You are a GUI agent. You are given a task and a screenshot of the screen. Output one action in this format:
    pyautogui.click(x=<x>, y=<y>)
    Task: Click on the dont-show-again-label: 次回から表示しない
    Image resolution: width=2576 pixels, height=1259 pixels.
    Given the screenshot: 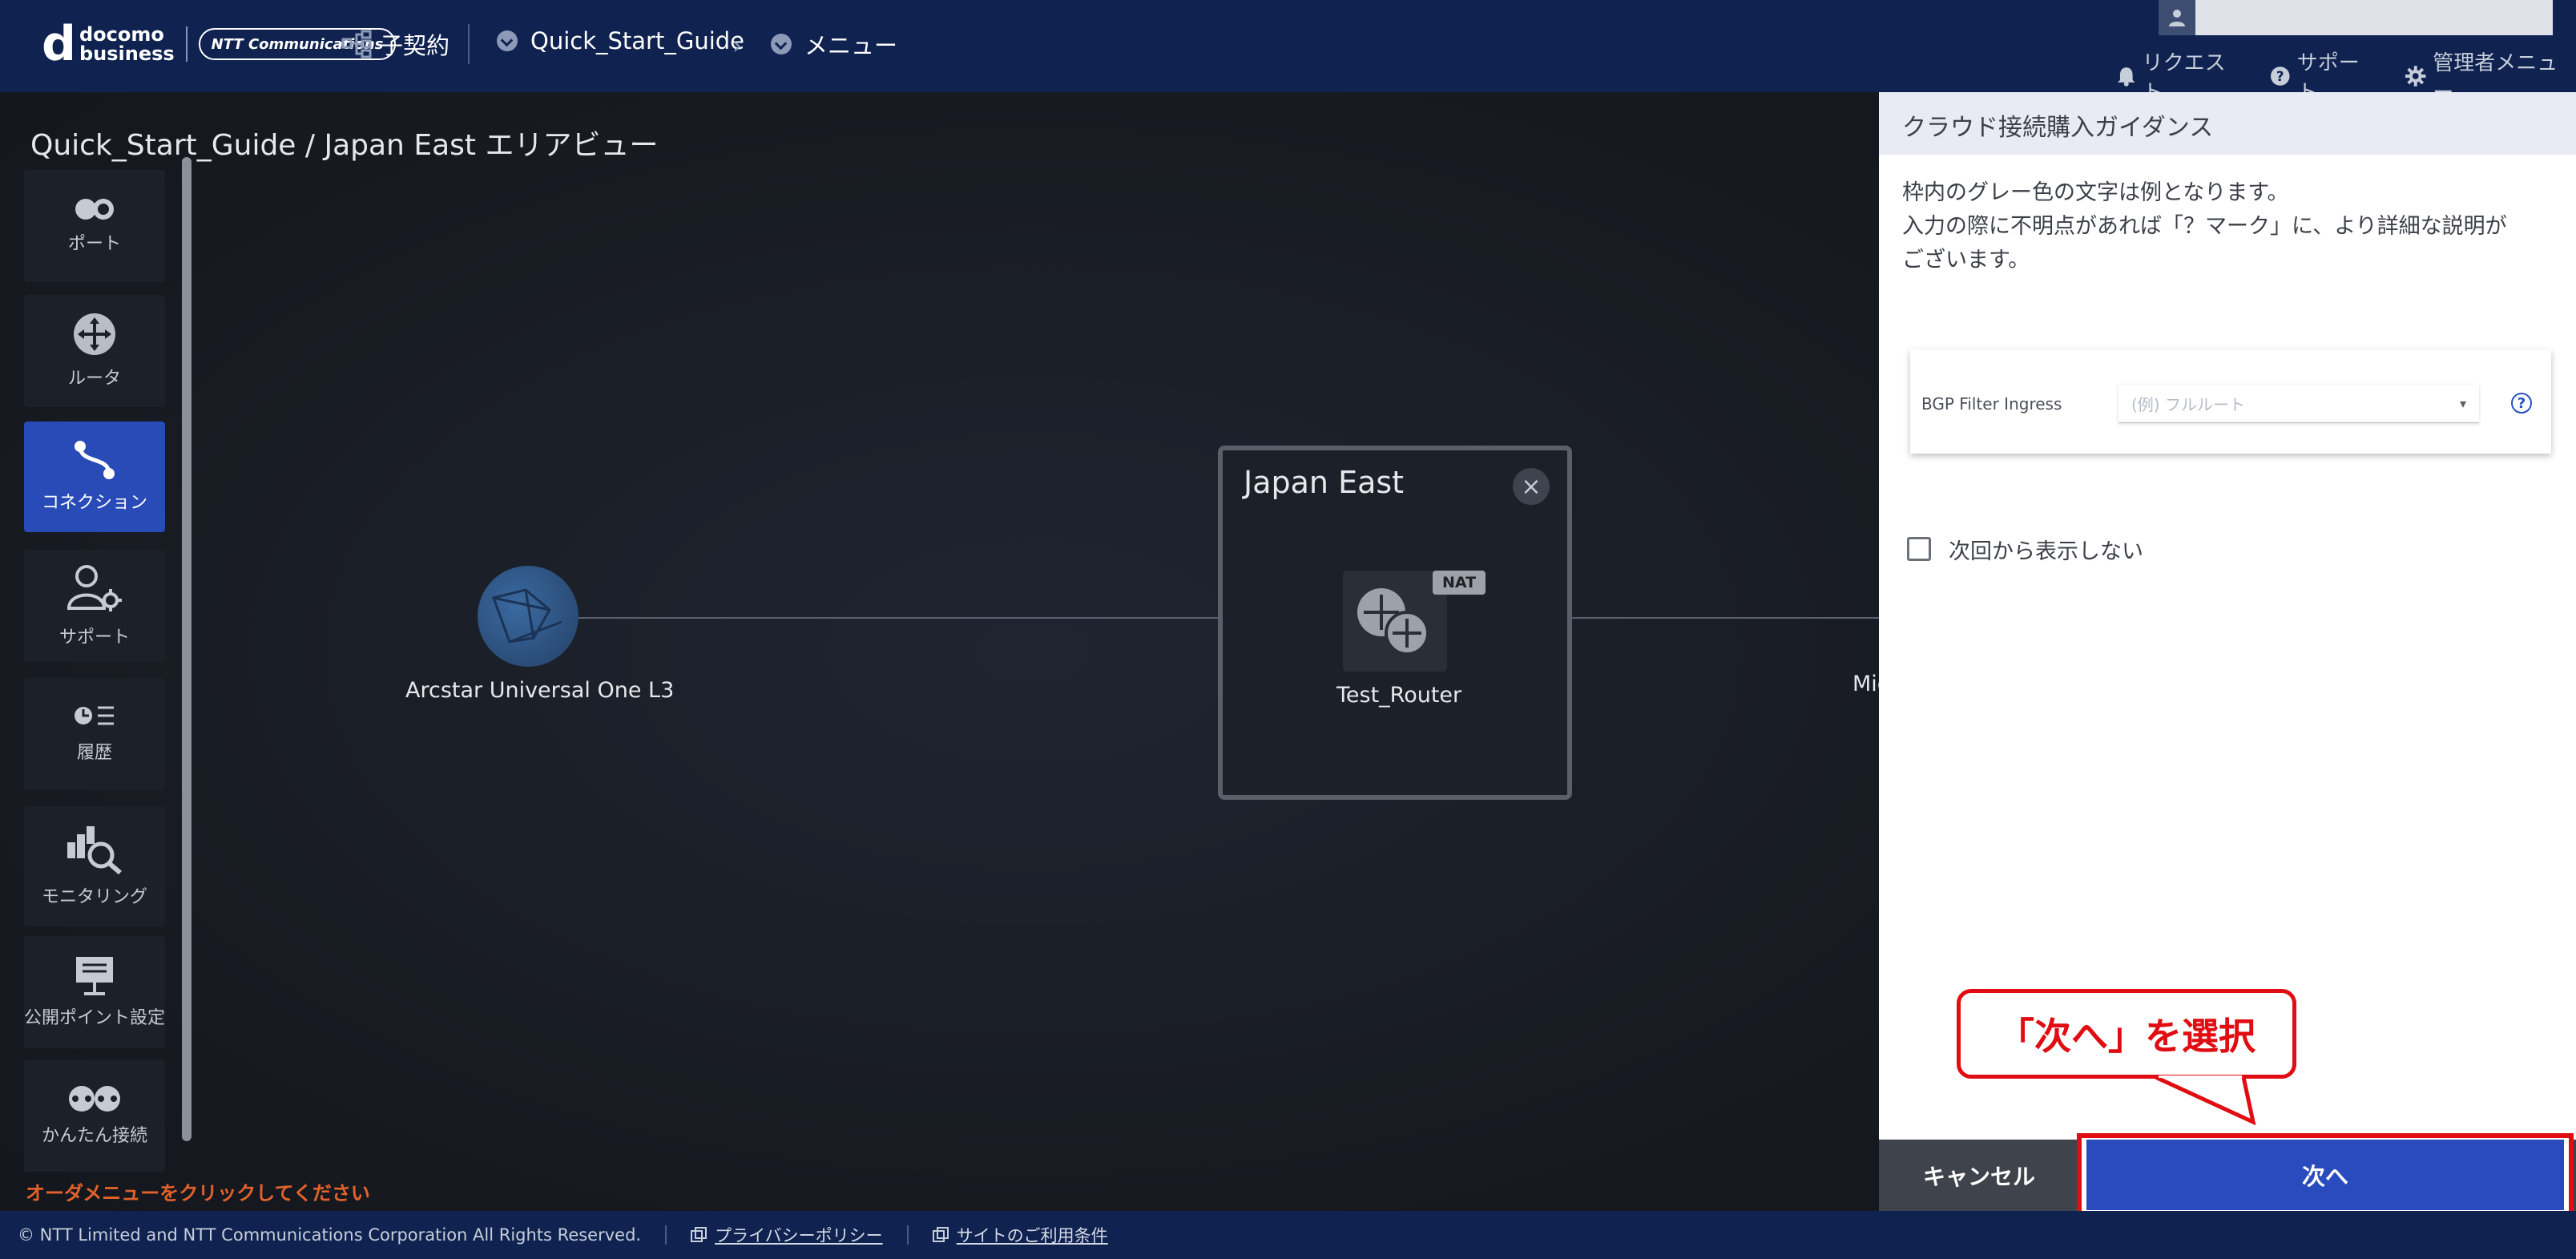 What is the action you would take?
    pyautogui.click(x=2046, y=549)
    